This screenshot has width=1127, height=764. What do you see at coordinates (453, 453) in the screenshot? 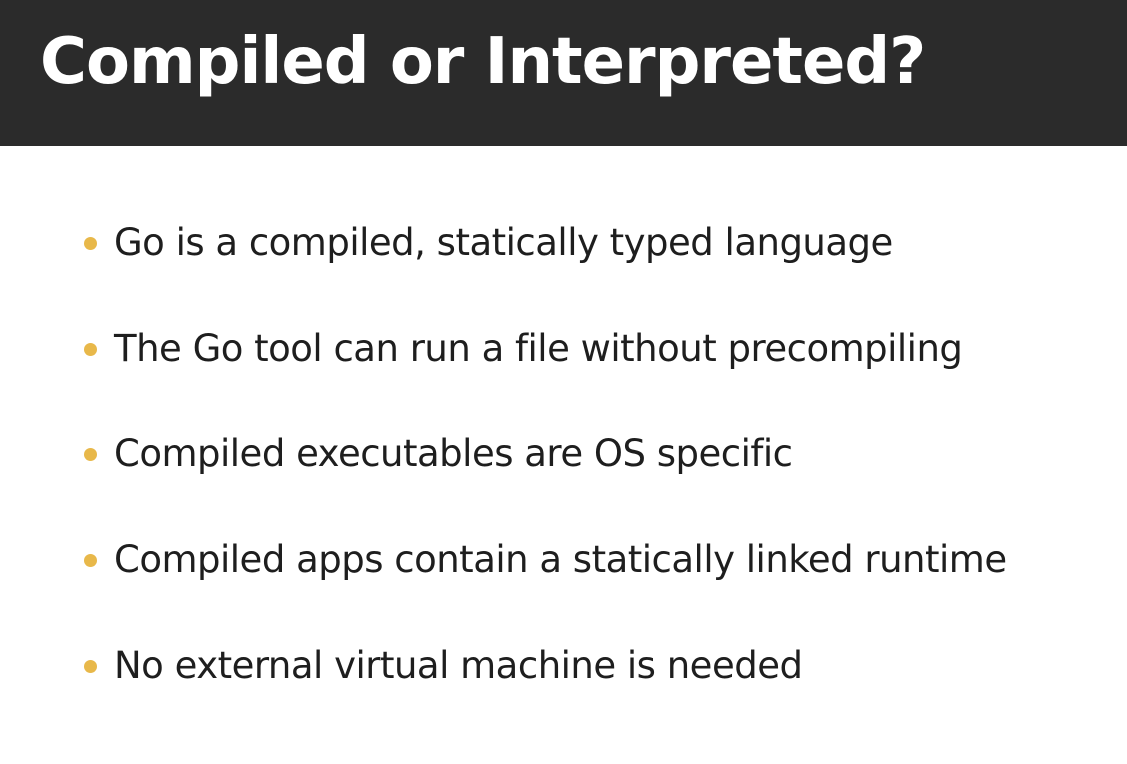
I see `bullet-text: Compiled executables are OS specific` at bounding box center [453, 453].